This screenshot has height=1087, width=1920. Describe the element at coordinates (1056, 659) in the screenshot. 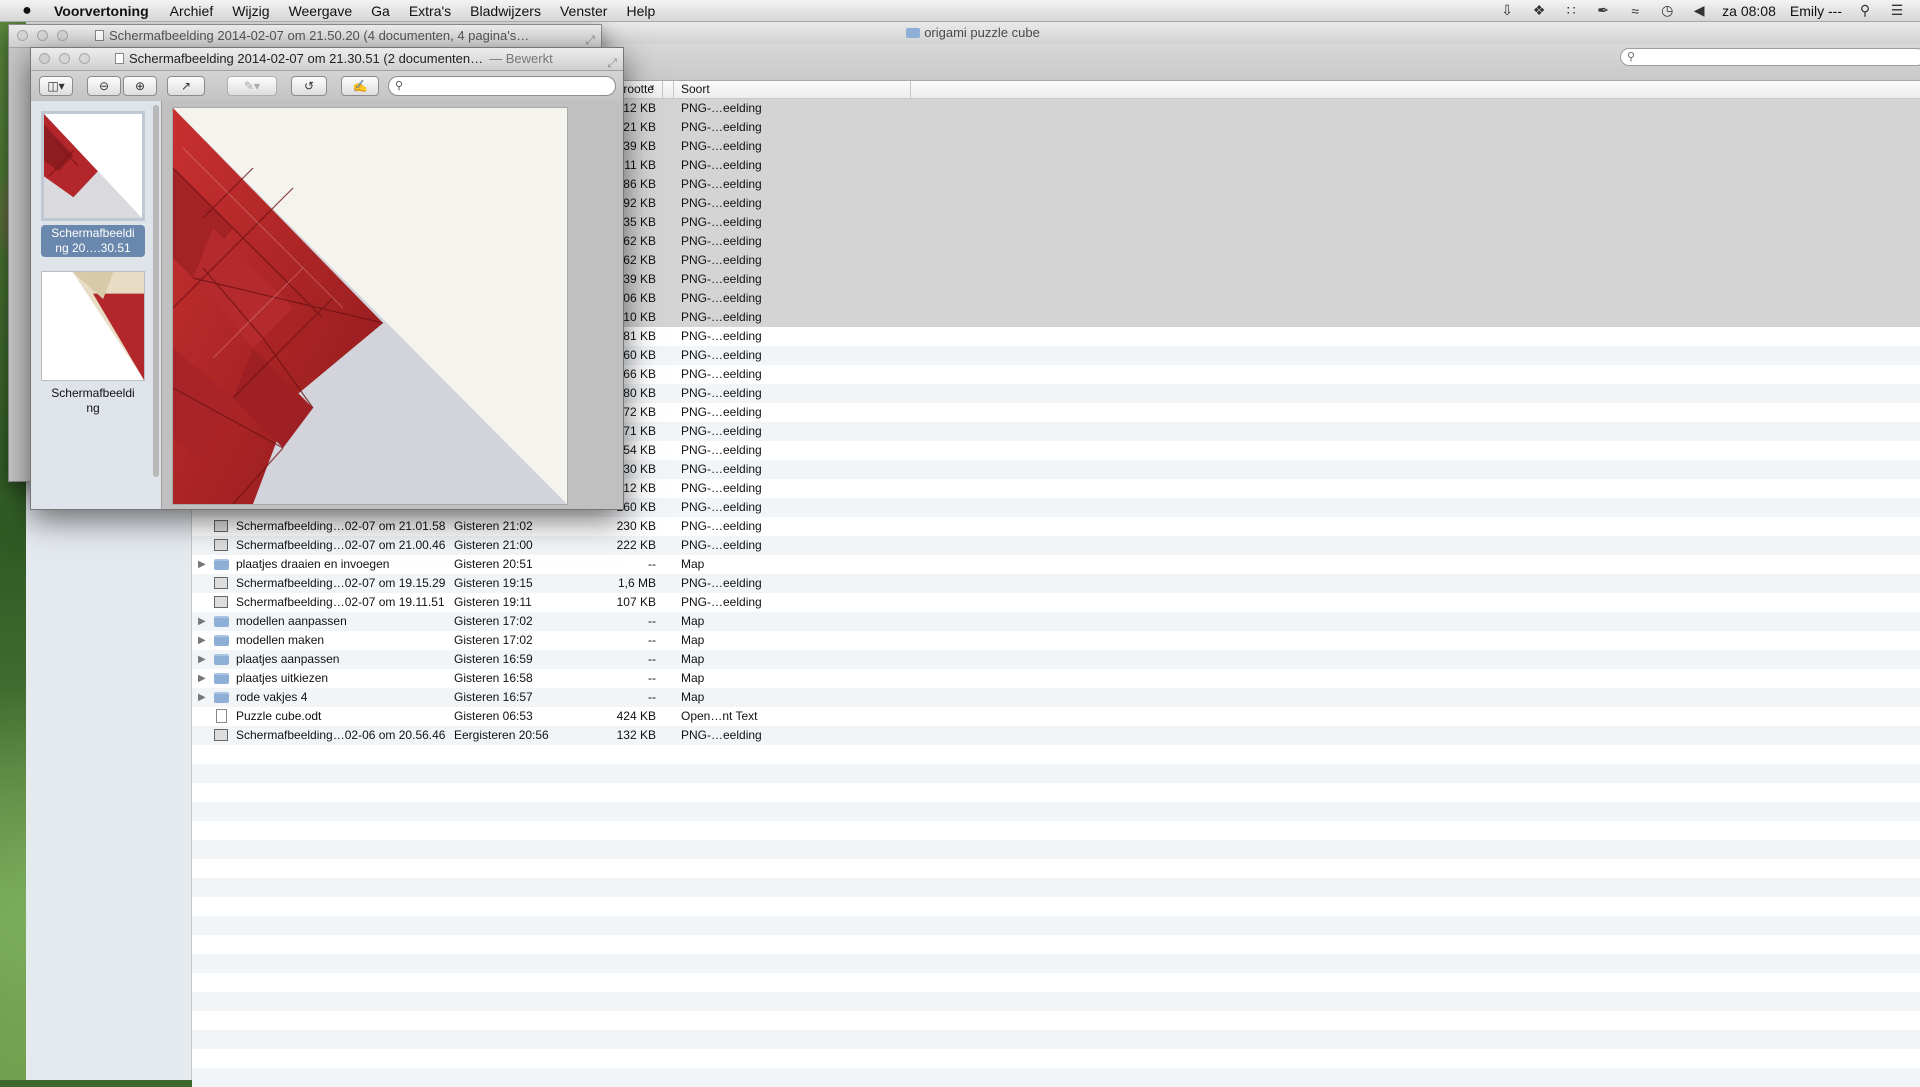

I see `table-row: ▶ plaatjes aanpassen Gisteren 16:59 -- Map` at that location.